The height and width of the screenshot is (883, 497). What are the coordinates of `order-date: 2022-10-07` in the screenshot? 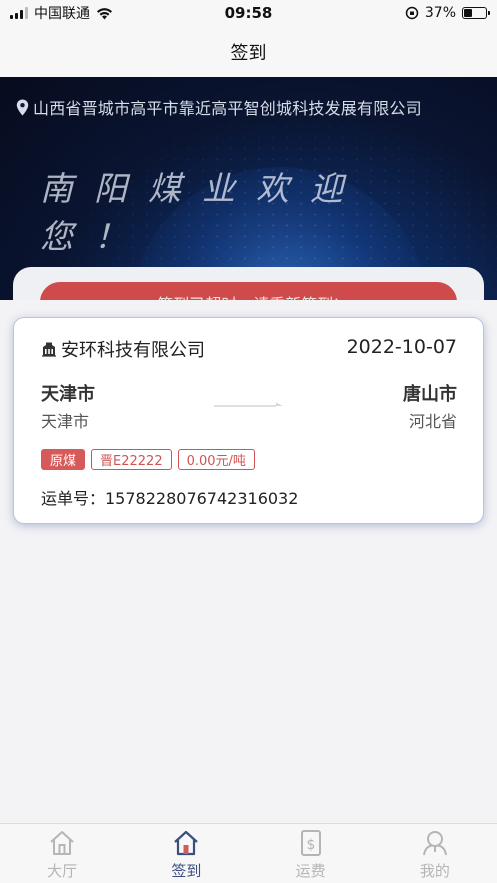 It's located at (401, 347).